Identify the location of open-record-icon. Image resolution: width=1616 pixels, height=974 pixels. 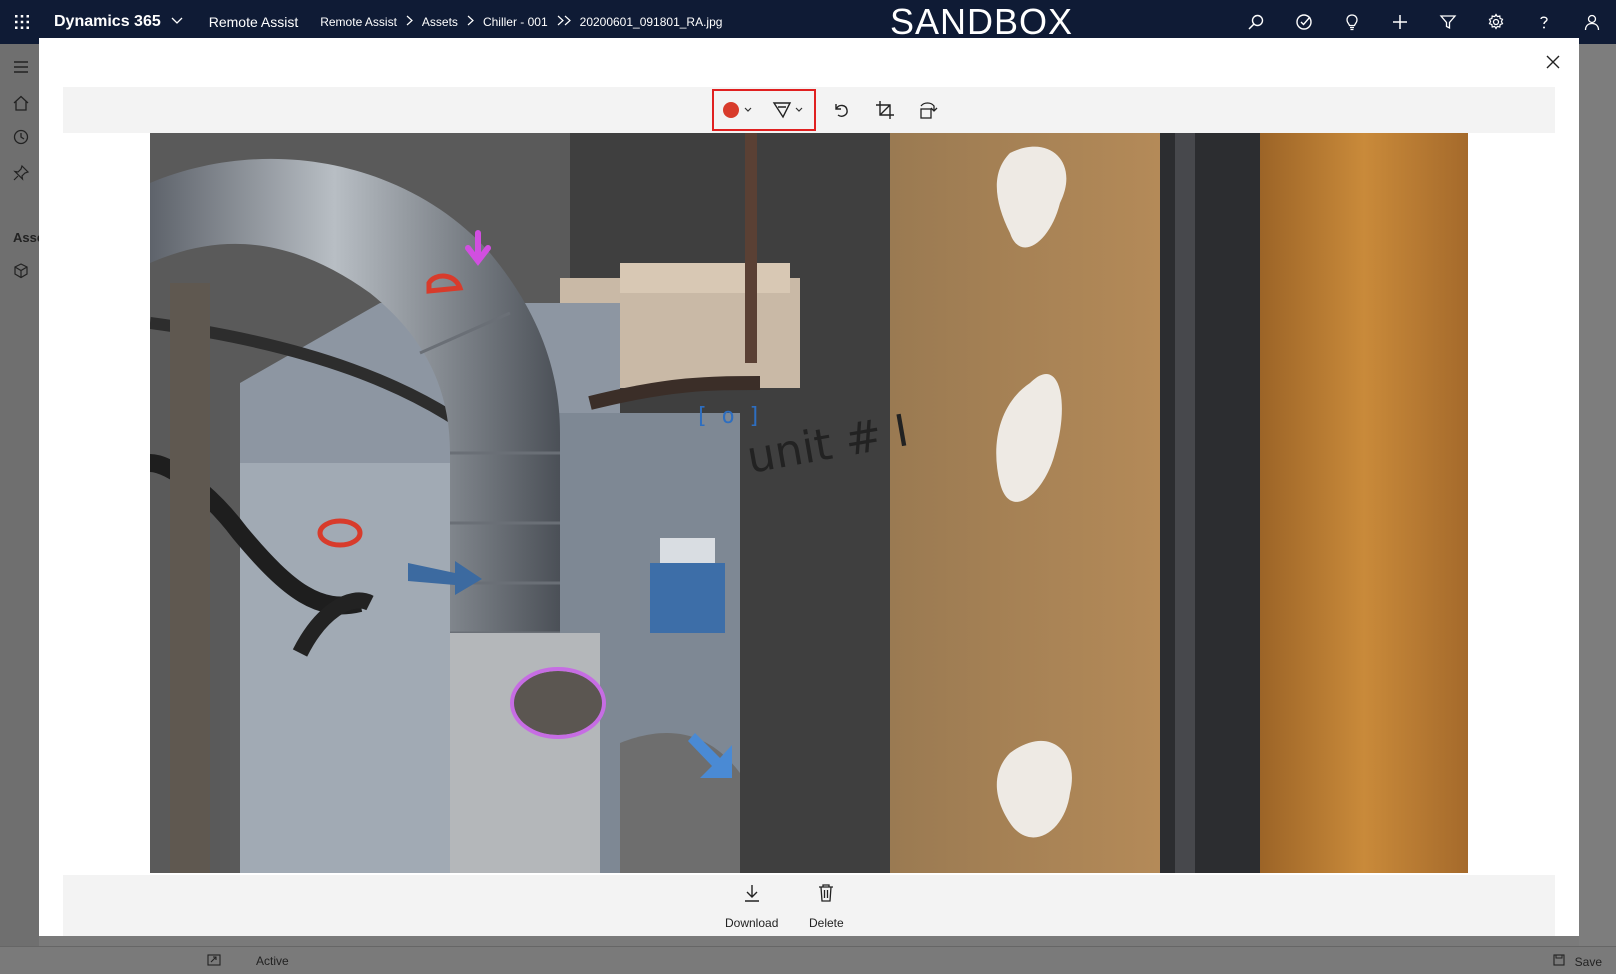
(214, 961).